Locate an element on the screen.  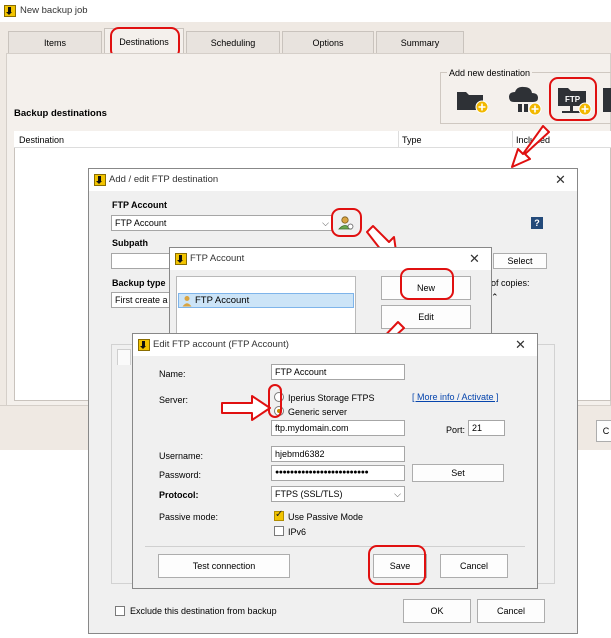
edit-ftp-titlebar: Edit FTP account (FTP Account) ✕ is located at coordinates (335, 345).